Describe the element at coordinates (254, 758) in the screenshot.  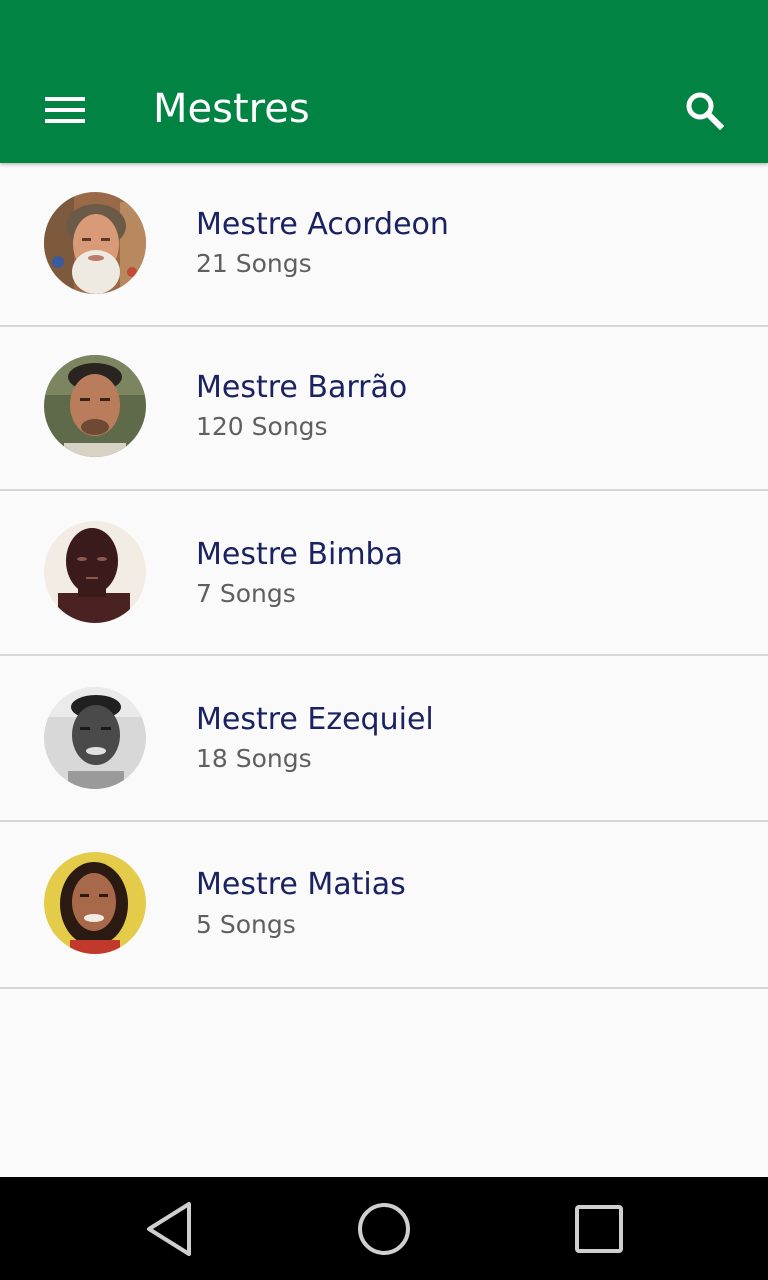
I see `song-count: 18 Songs` at that location.